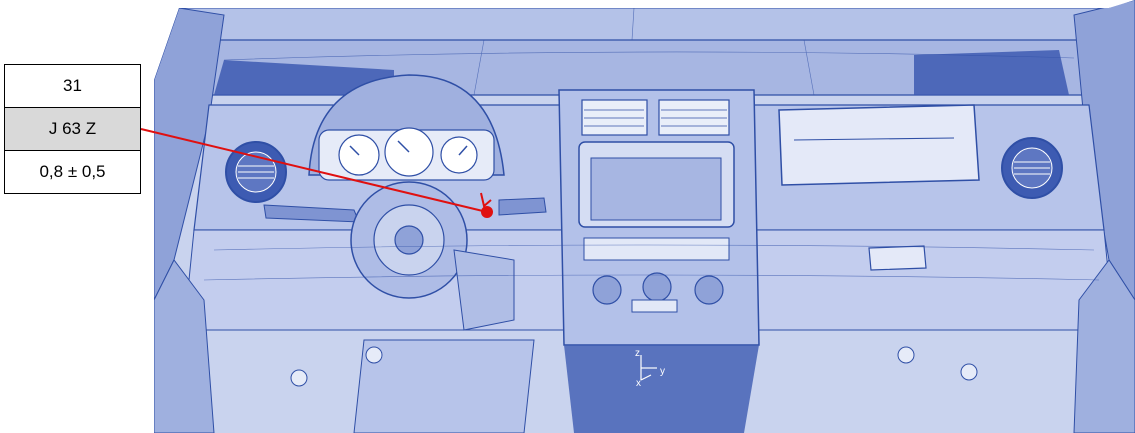  What do you see at coordinates (72, 171) in the screenshot?
I see `callout-tolerance: 0,8 ± 0,5` at bounding box center [72, 171].